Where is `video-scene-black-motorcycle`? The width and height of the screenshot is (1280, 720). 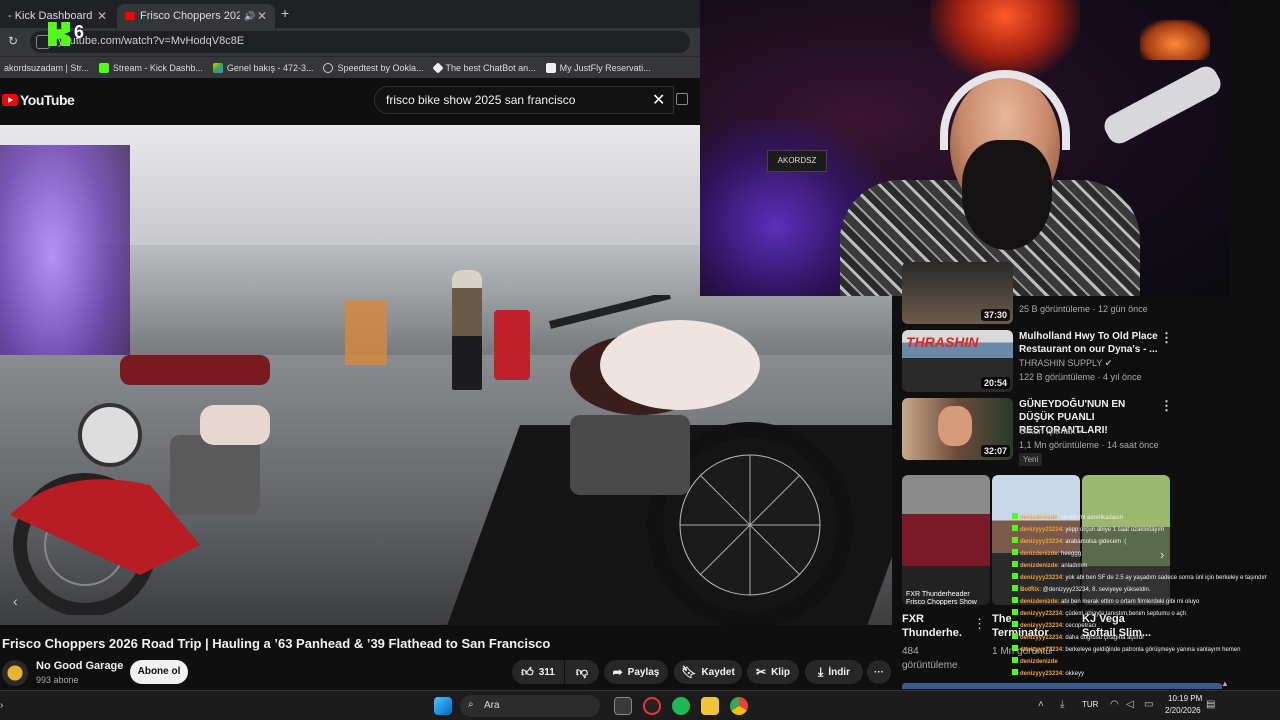 video-scene-black-motorcycle is located at coordinates (701, 460).